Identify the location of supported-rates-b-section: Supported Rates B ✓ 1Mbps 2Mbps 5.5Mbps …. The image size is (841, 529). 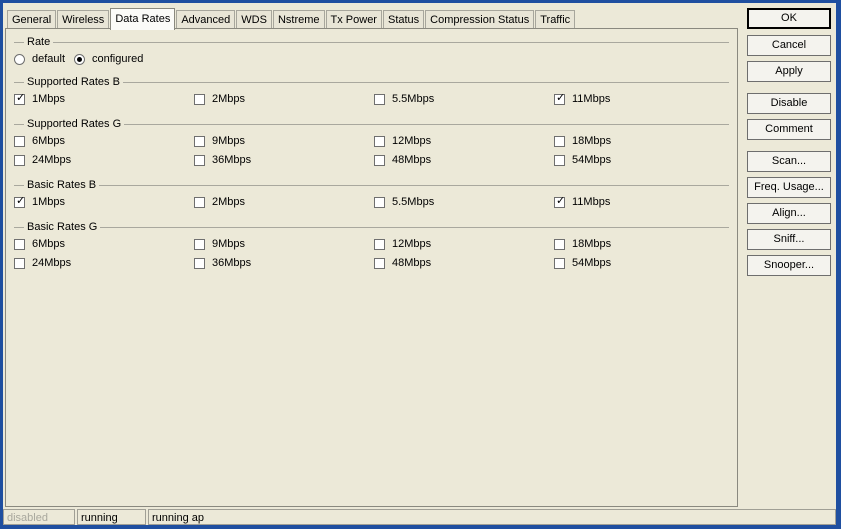
(371, 91).